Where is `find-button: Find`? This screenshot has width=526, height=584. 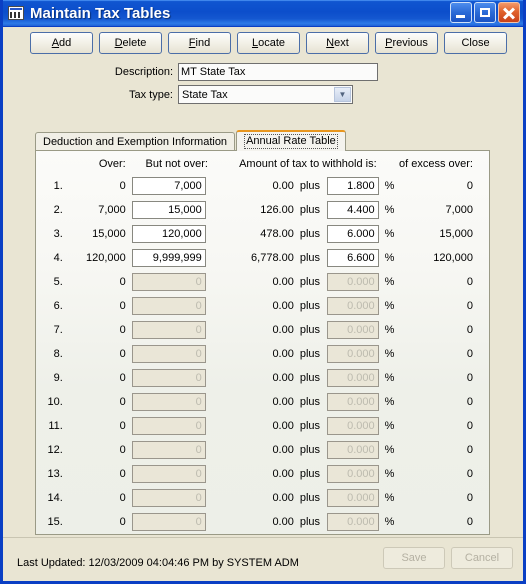
find-button: Find is located at coordinates (199, 43).